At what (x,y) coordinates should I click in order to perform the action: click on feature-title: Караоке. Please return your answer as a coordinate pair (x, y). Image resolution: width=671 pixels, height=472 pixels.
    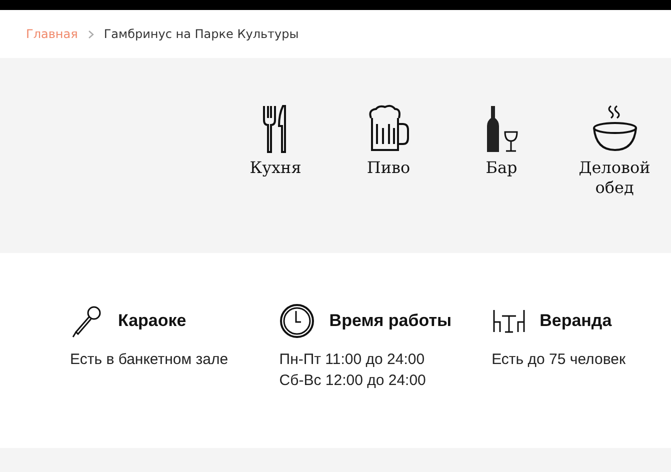
    Looking at the image, I should click on (152, 321).